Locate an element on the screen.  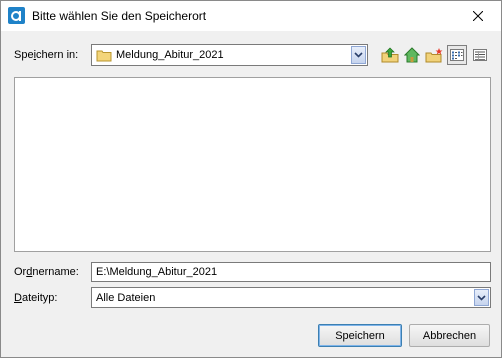
save-button: Speichern is located at coordinates (360, 335).